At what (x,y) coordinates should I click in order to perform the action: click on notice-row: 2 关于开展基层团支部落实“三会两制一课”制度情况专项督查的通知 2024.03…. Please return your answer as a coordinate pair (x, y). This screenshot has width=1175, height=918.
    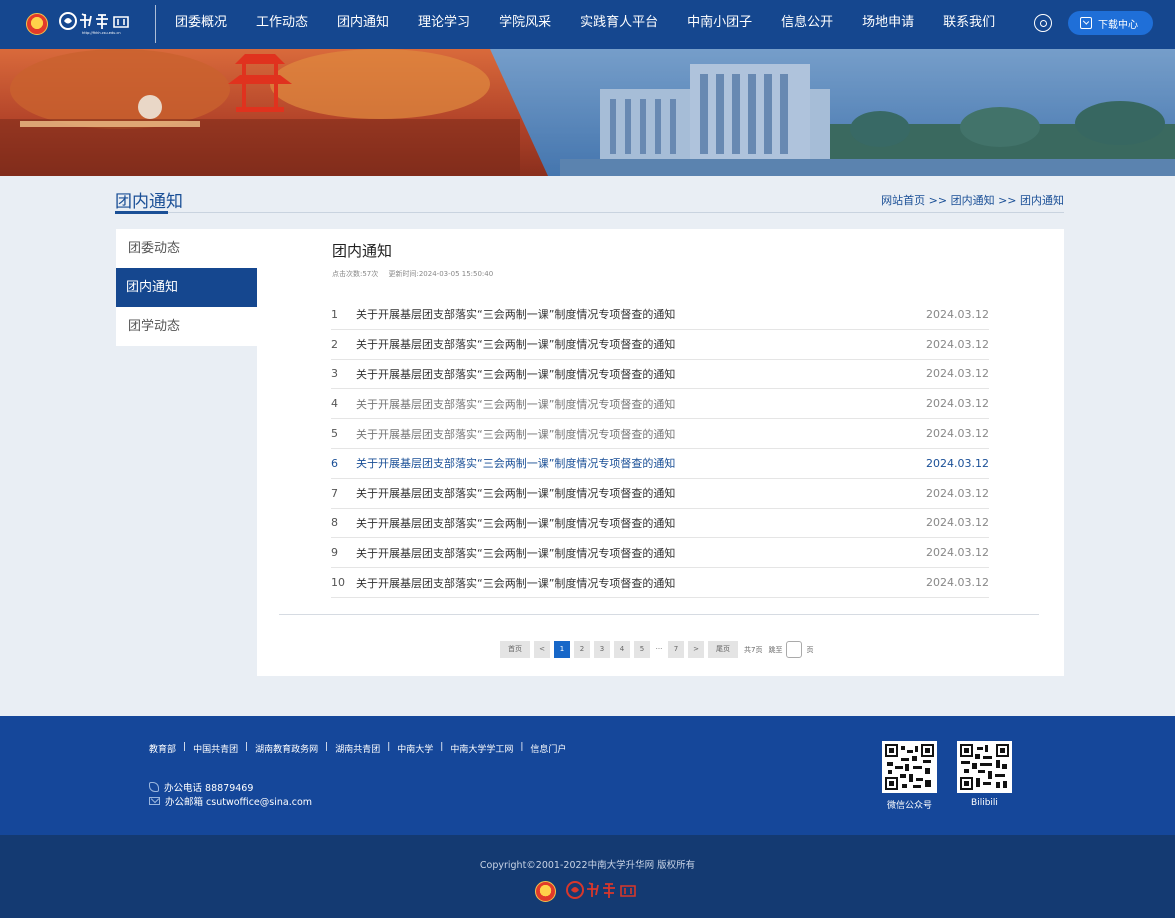
    Looking at the image, I should click on (660, 345).